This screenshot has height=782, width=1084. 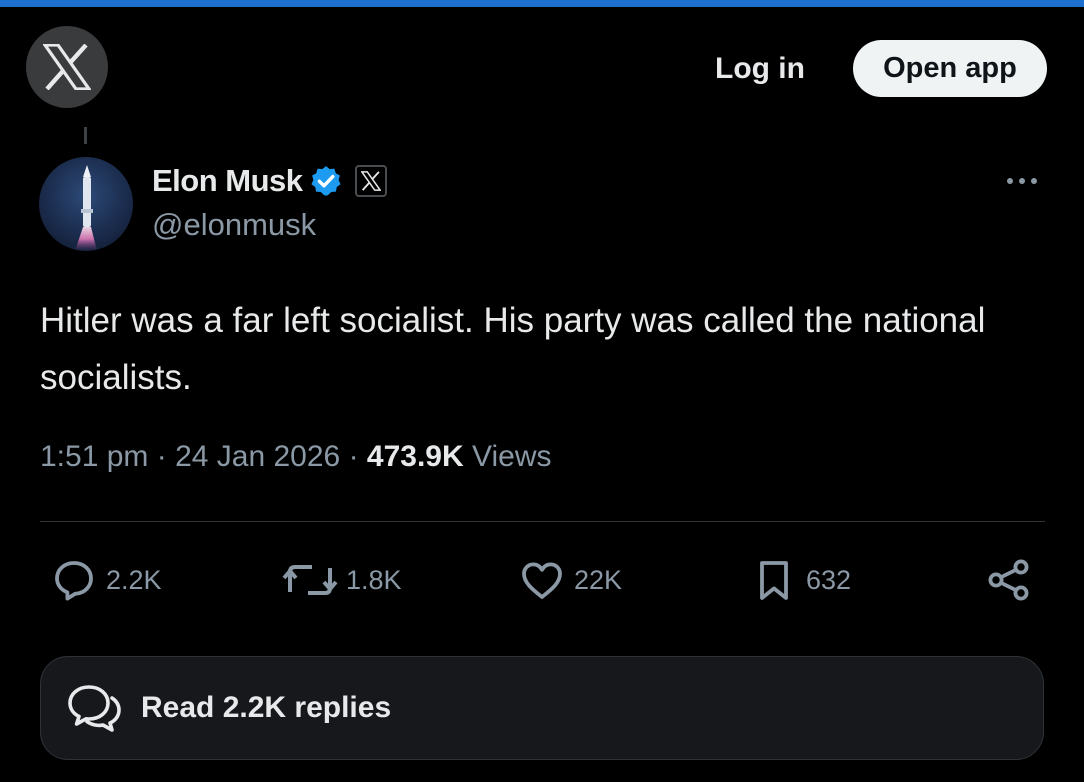 What do you see at coordinates (415, 456) in the screenshot?
I see `views-count: 473.9K` at bounding box center [415, 456].